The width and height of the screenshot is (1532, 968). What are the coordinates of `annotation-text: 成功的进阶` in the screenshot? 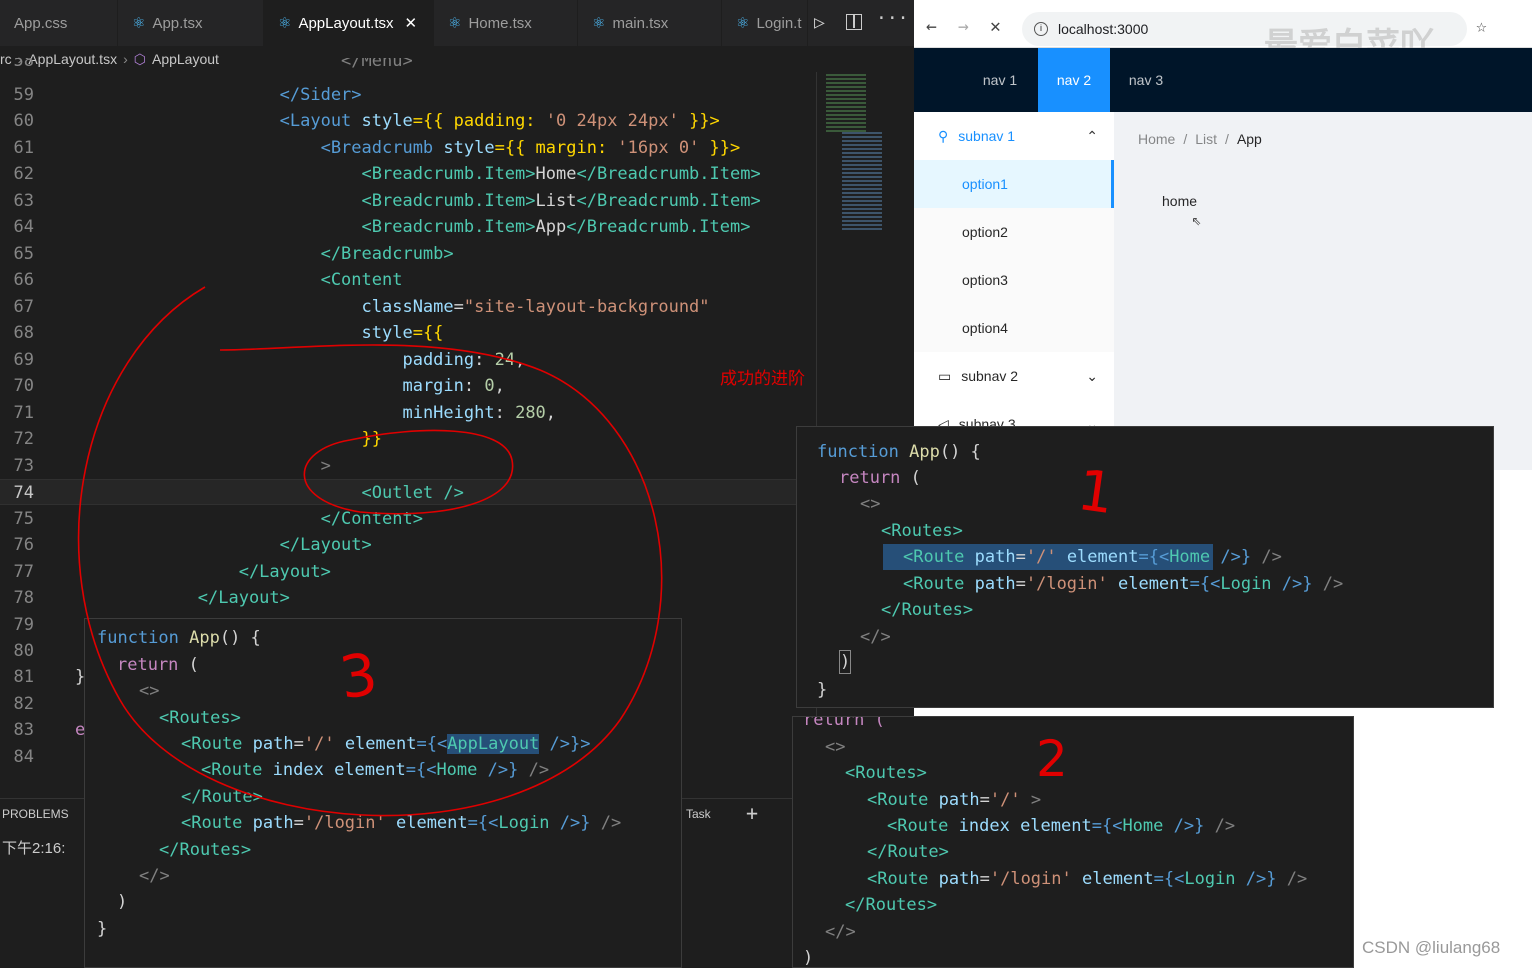 It's located at (762, 379).